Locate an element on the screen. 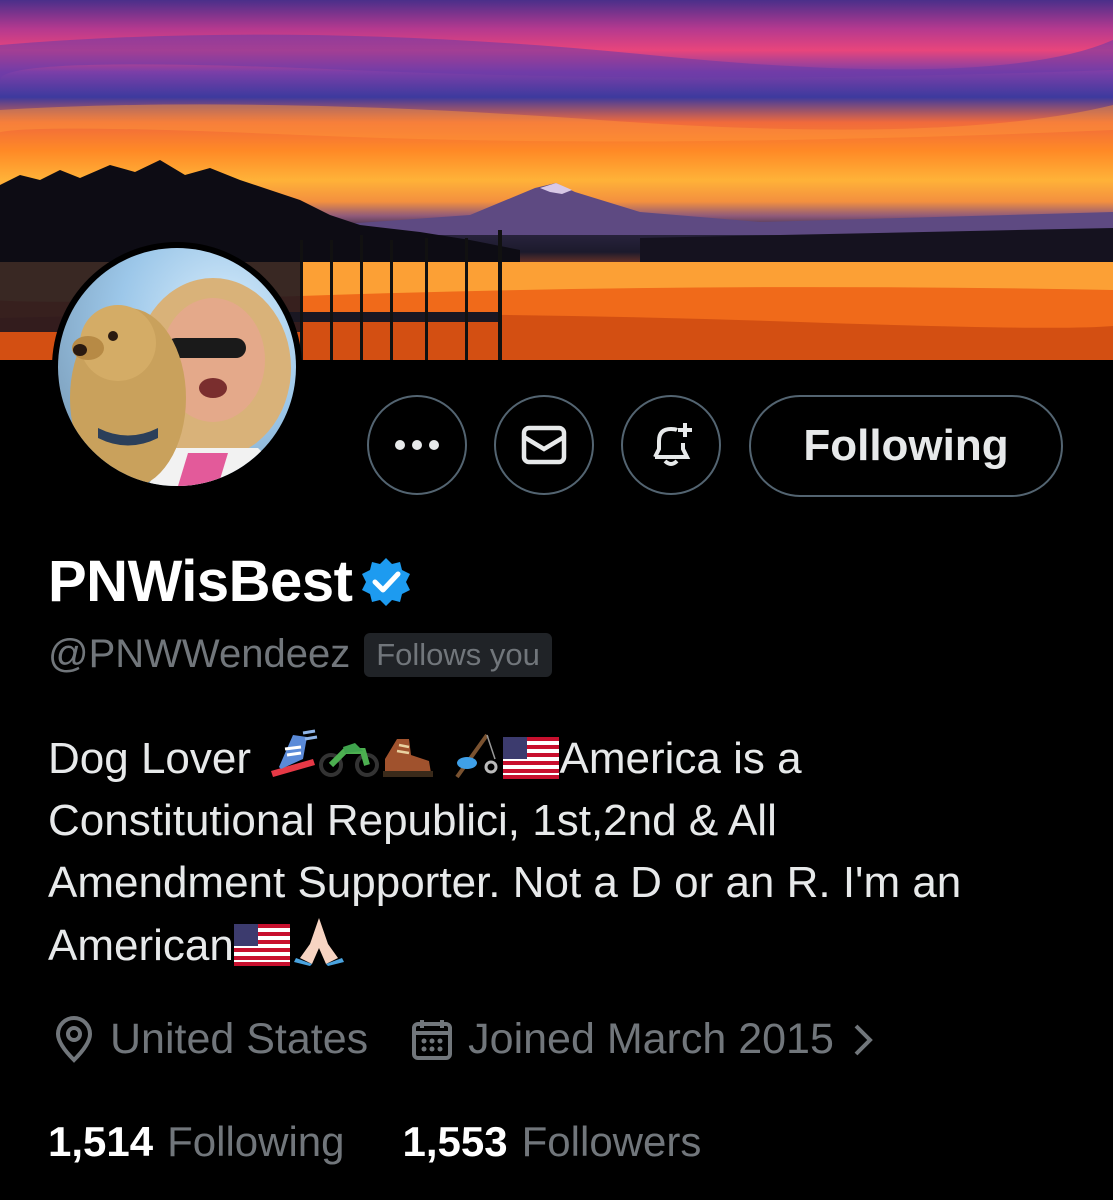 The width and height of the screenshot is (1113, 1200). hiking-boot-icon is located at coordinates (408, 758).